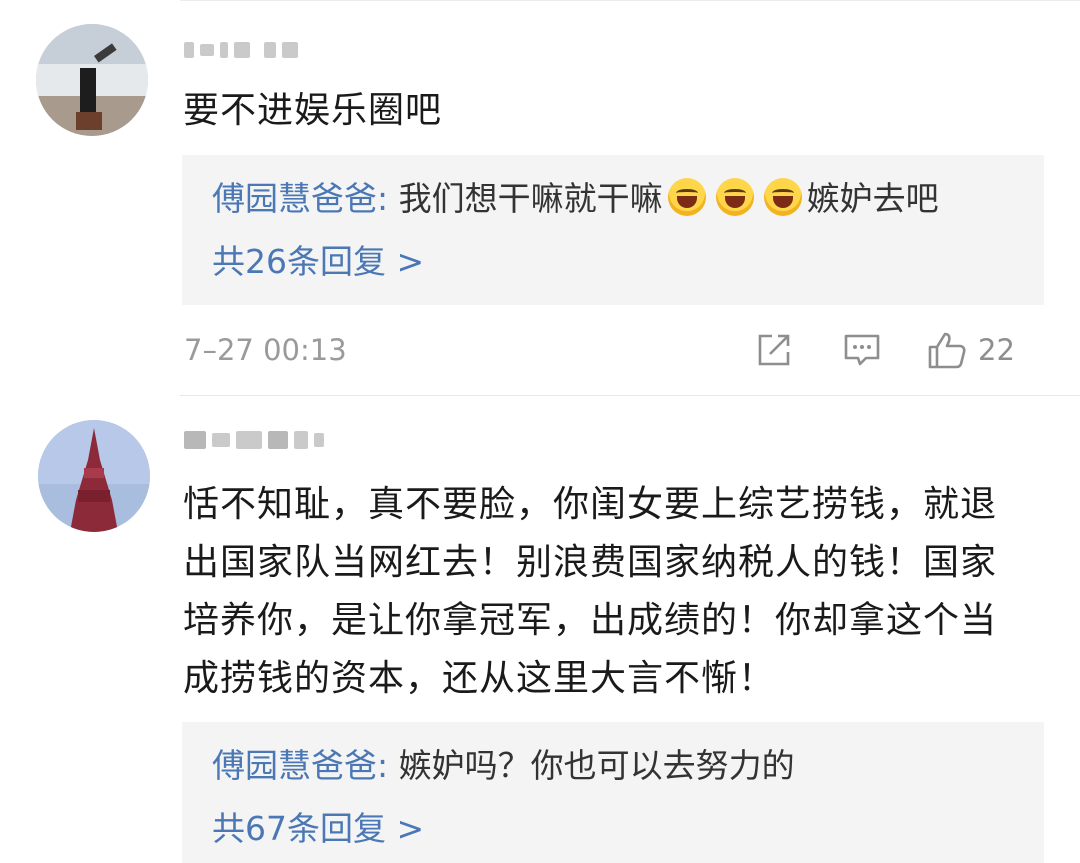 The width and height of the screenshot is (1080, 863). Describe the element at coordinates (590, 562) in the screenshot. I see `comment-body-line: 出国家队当网红去！别浪费国家纳税人的钱！国家` at that location.